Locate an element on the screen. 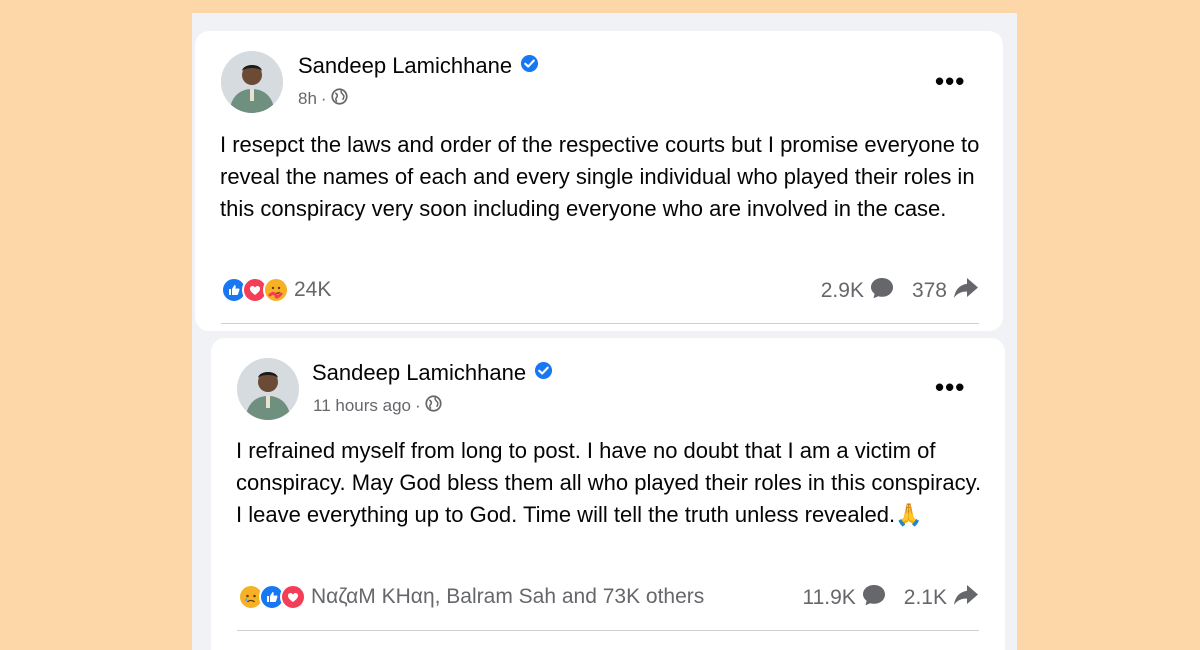 Image resolution: width=1200 pixels, height=650 pixels. share-count-text: 378 is located at coordinates (929, 290).